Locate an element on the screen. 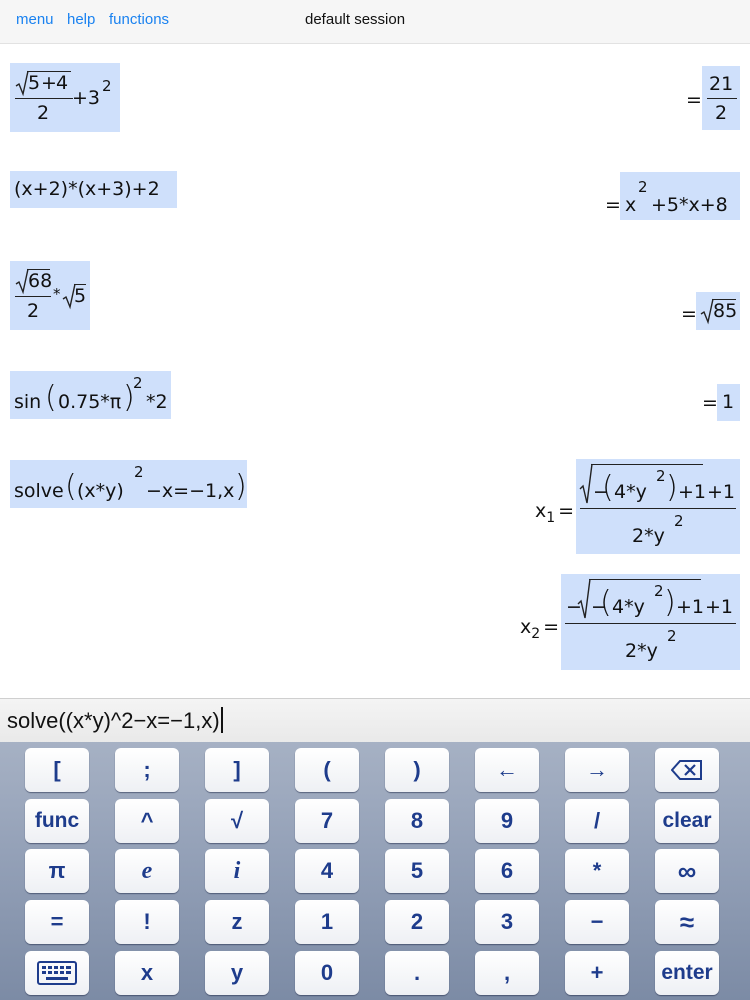  result-value: 1 is located at coordinates (728, 402).